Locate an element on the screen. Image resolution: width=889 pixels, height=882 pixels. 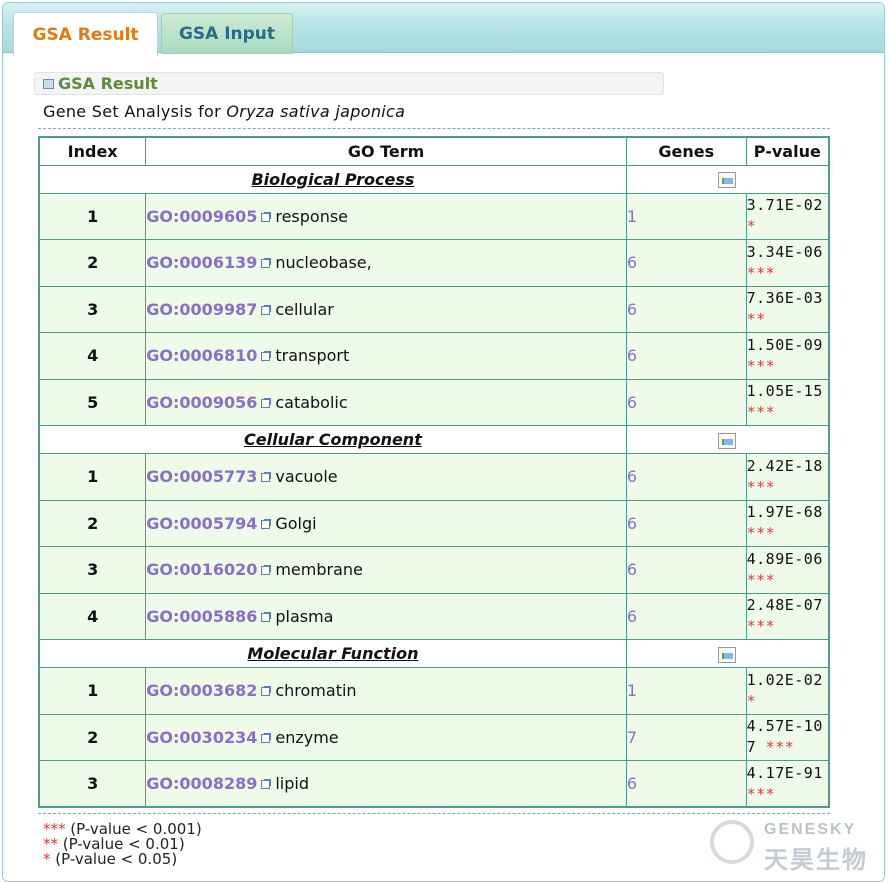
table-row: 2 GO:0030234 enzyme 7 4.57E-107 *** is located at coordinates (434, 737).